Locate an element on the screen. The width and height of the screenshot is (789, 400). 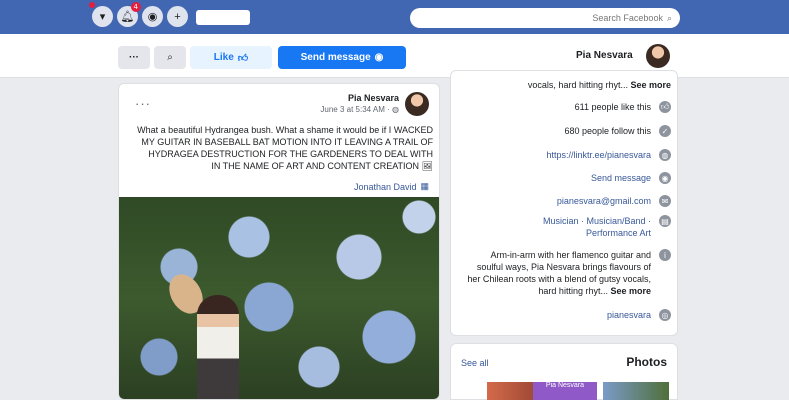
like-page-button: Like 👍︎ is located at coordinates (231, 57).